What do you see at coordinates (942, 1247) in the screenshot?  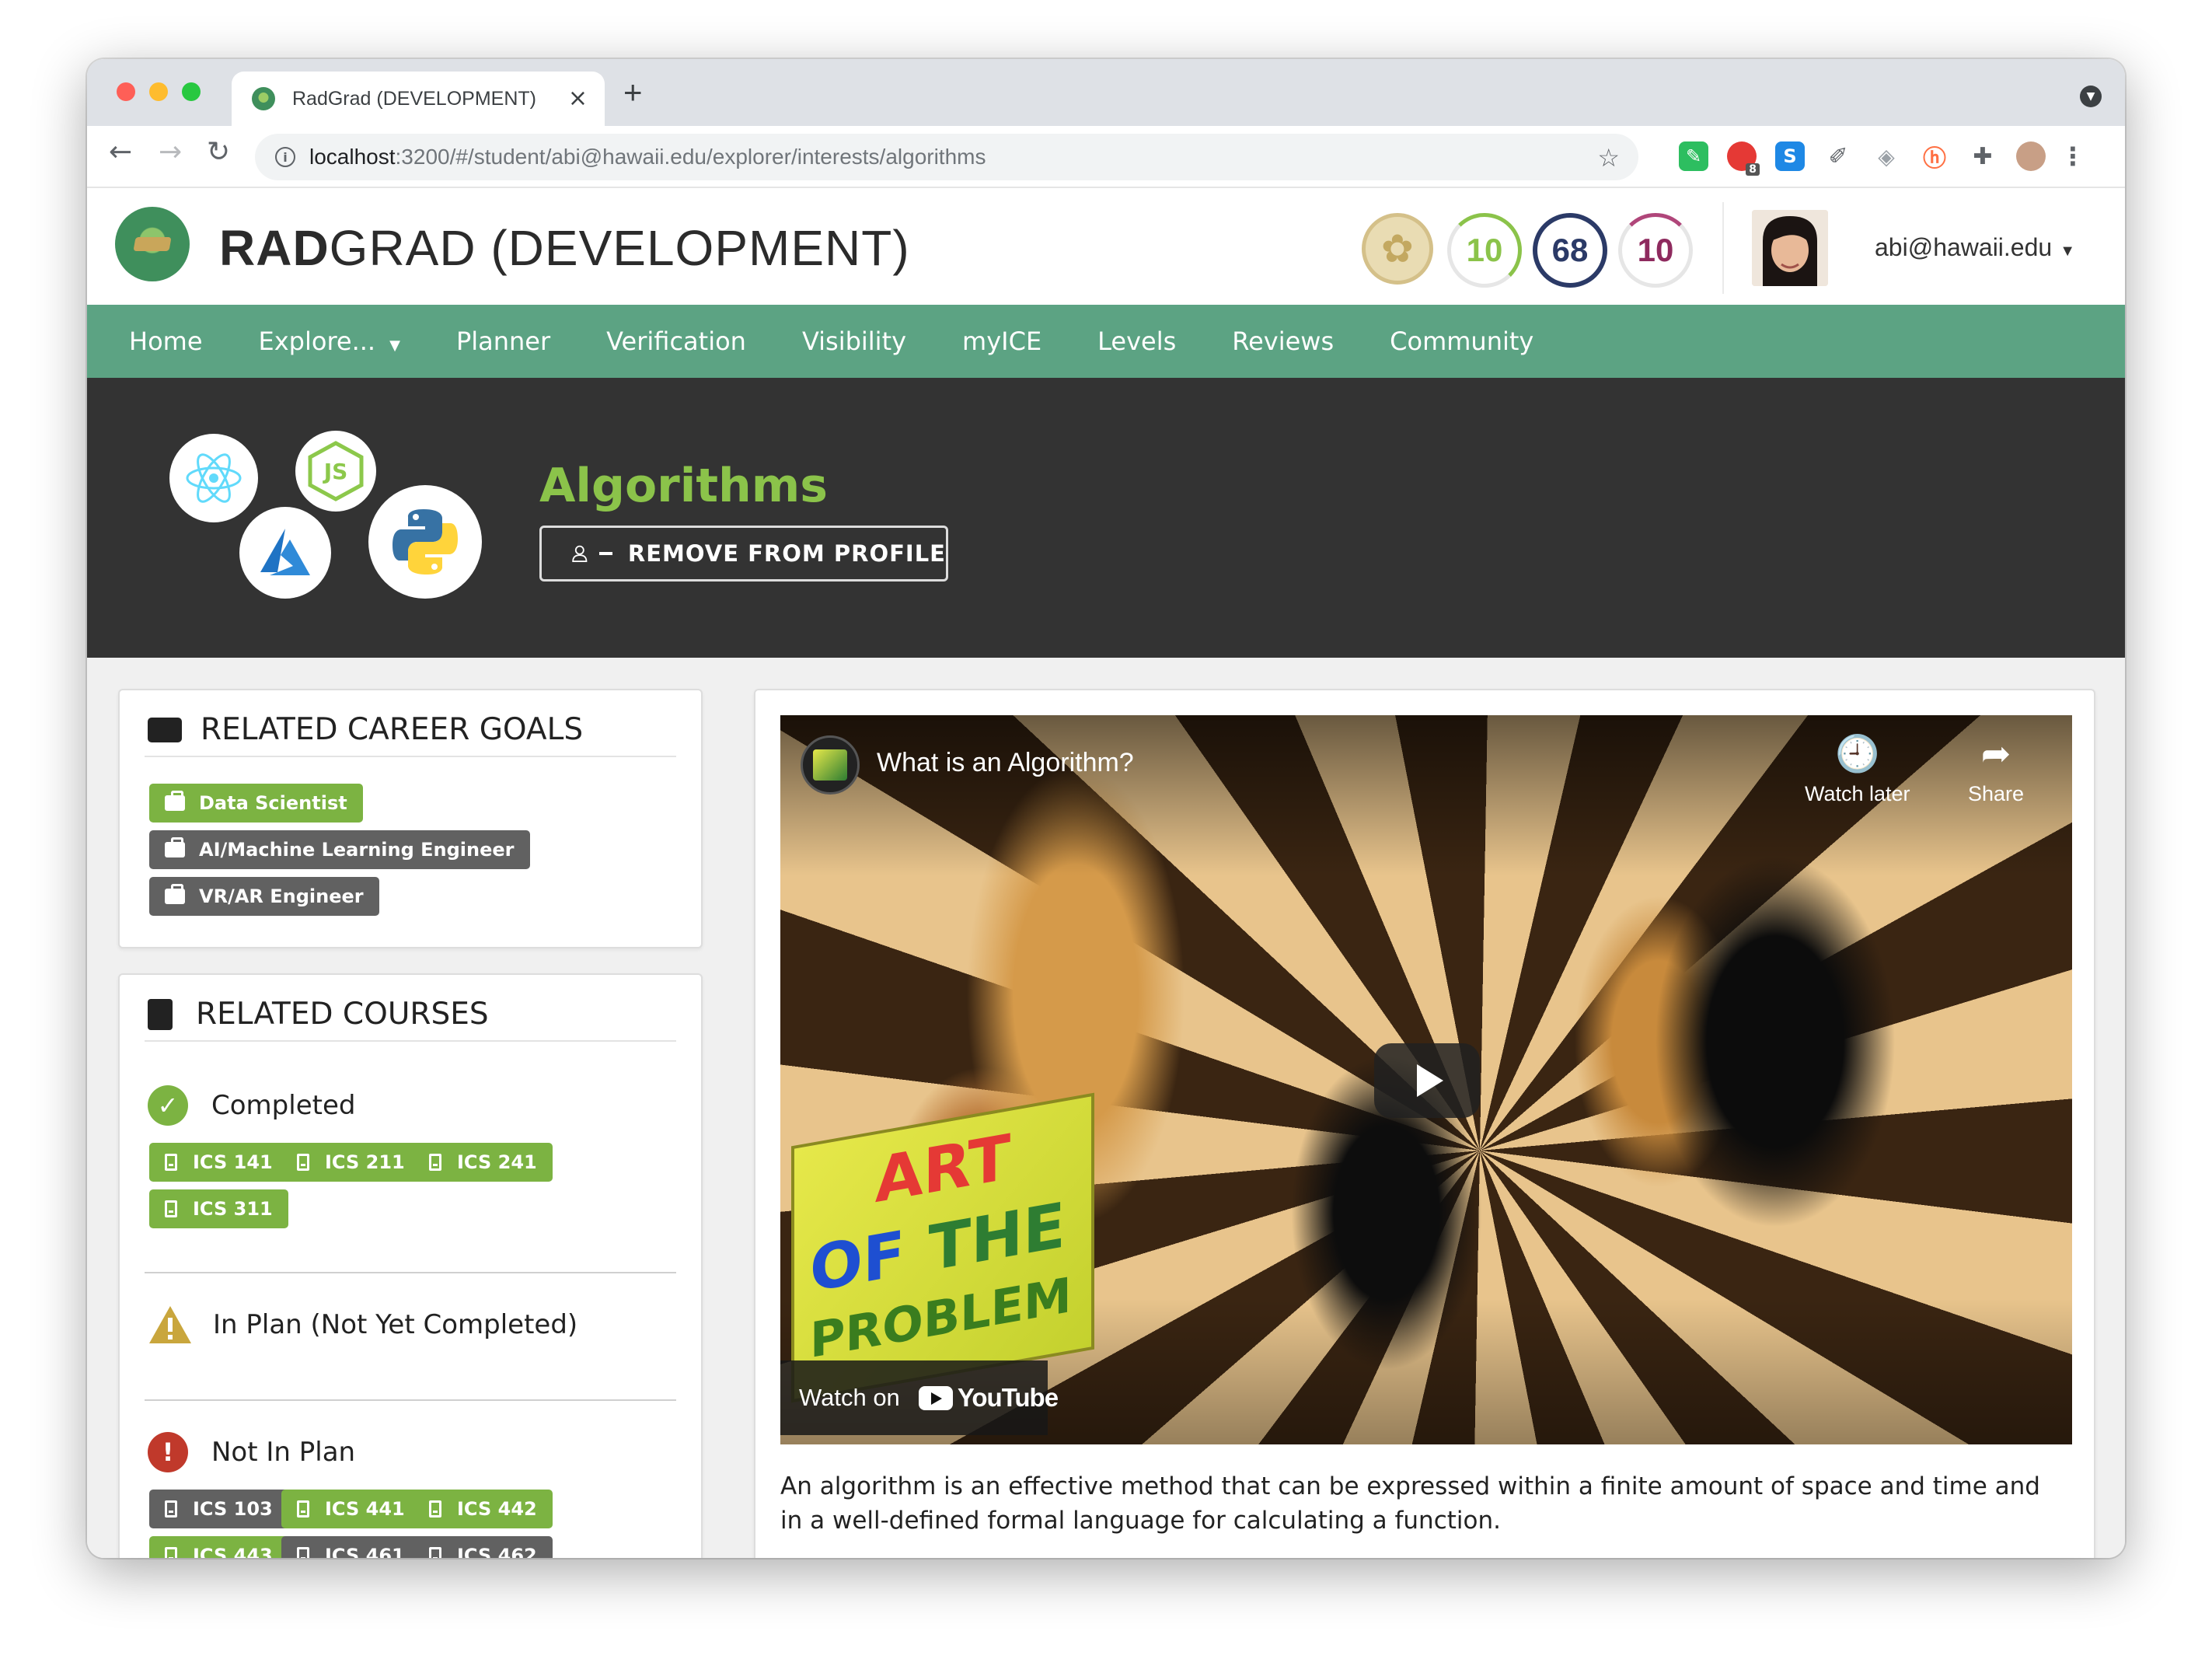 I see `art-of-the-problem-cube: ART OF THE PROBLEM` at bounding box center [942, 1247].